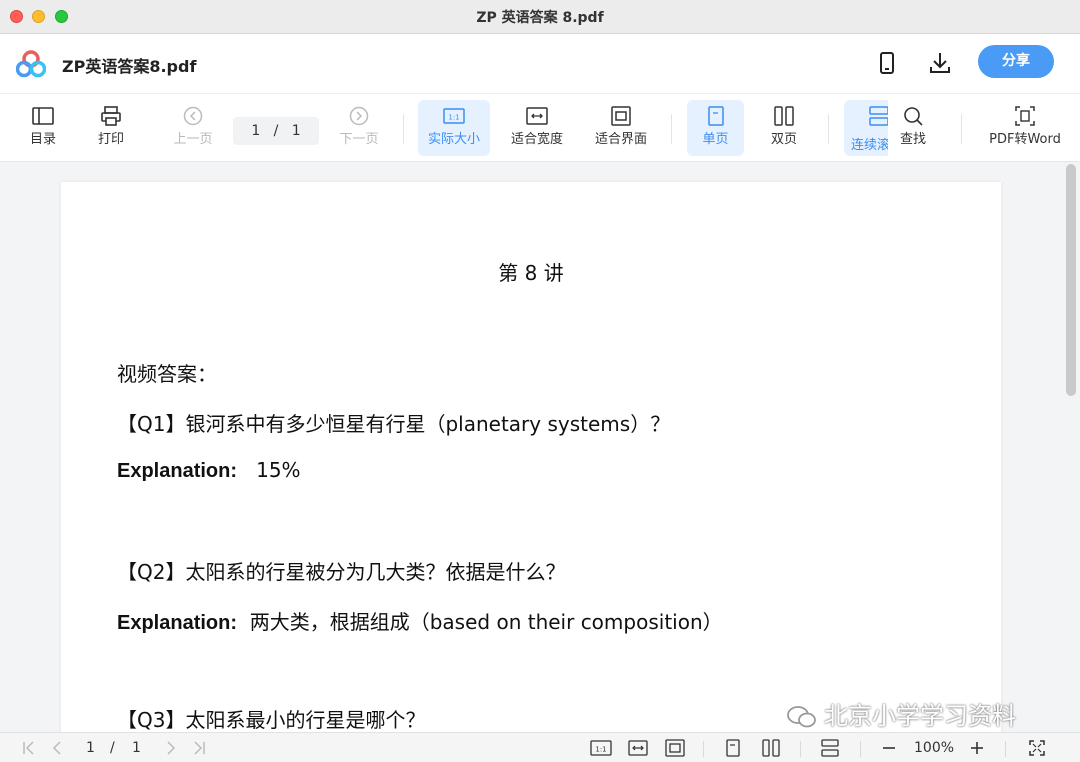 This screenshot has height=762, width=1080. What do you see at coordinates (29, 748) in the screenshot?
I see `first-page-icon` at bounding box center [29, 748].